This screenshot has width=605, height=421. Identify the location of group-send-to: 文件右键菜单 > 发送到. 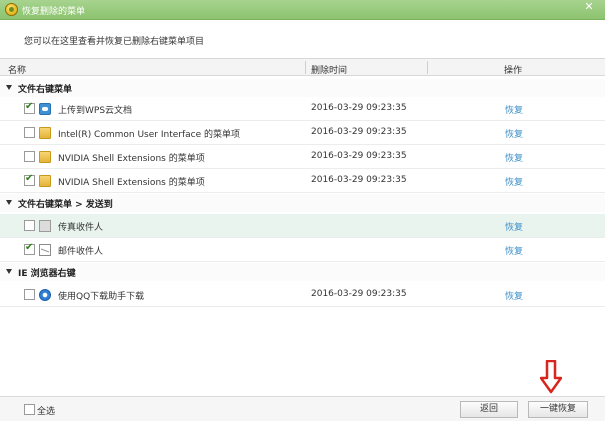
(302, 203).